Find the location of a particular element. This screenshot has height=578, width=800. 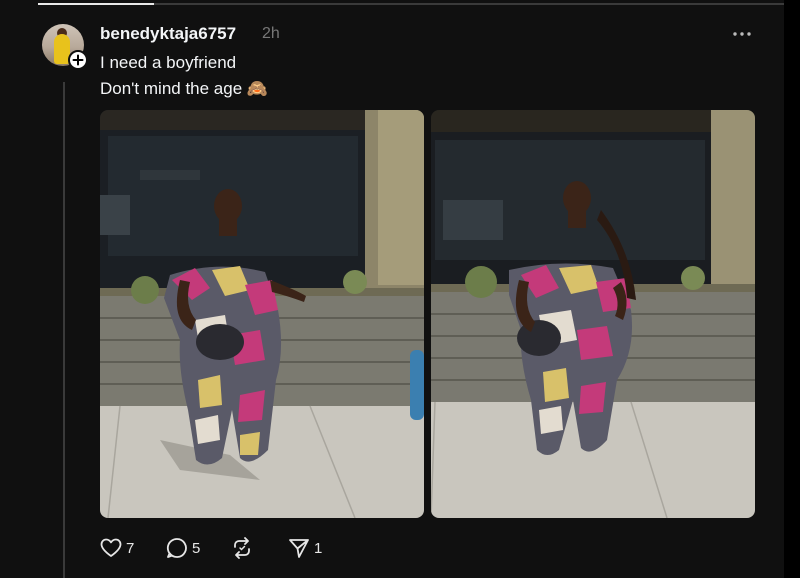

like-count: 7 is located at coordinates (130, 548).